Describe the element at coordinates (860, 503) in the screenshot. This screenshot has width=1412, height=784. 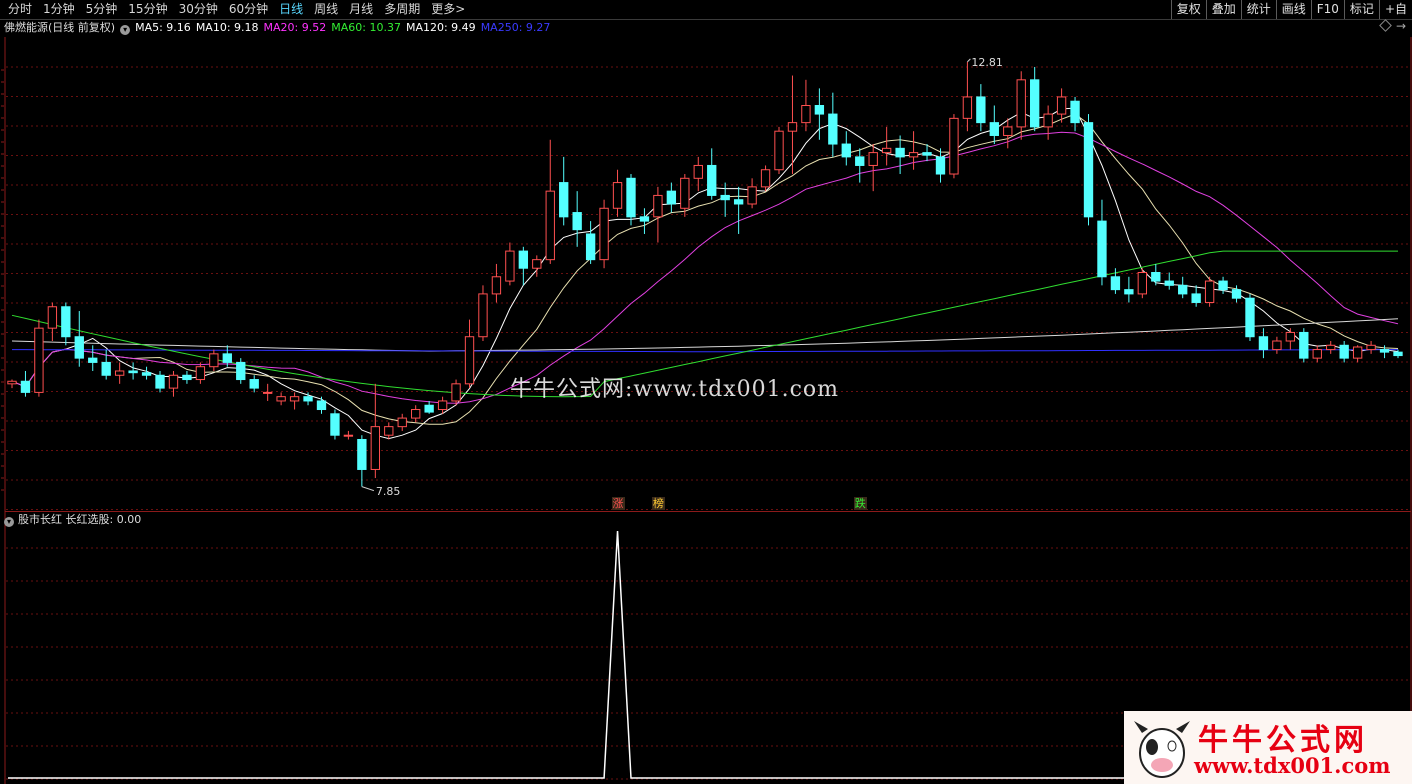
I see `event-marker: 跌` at that location.